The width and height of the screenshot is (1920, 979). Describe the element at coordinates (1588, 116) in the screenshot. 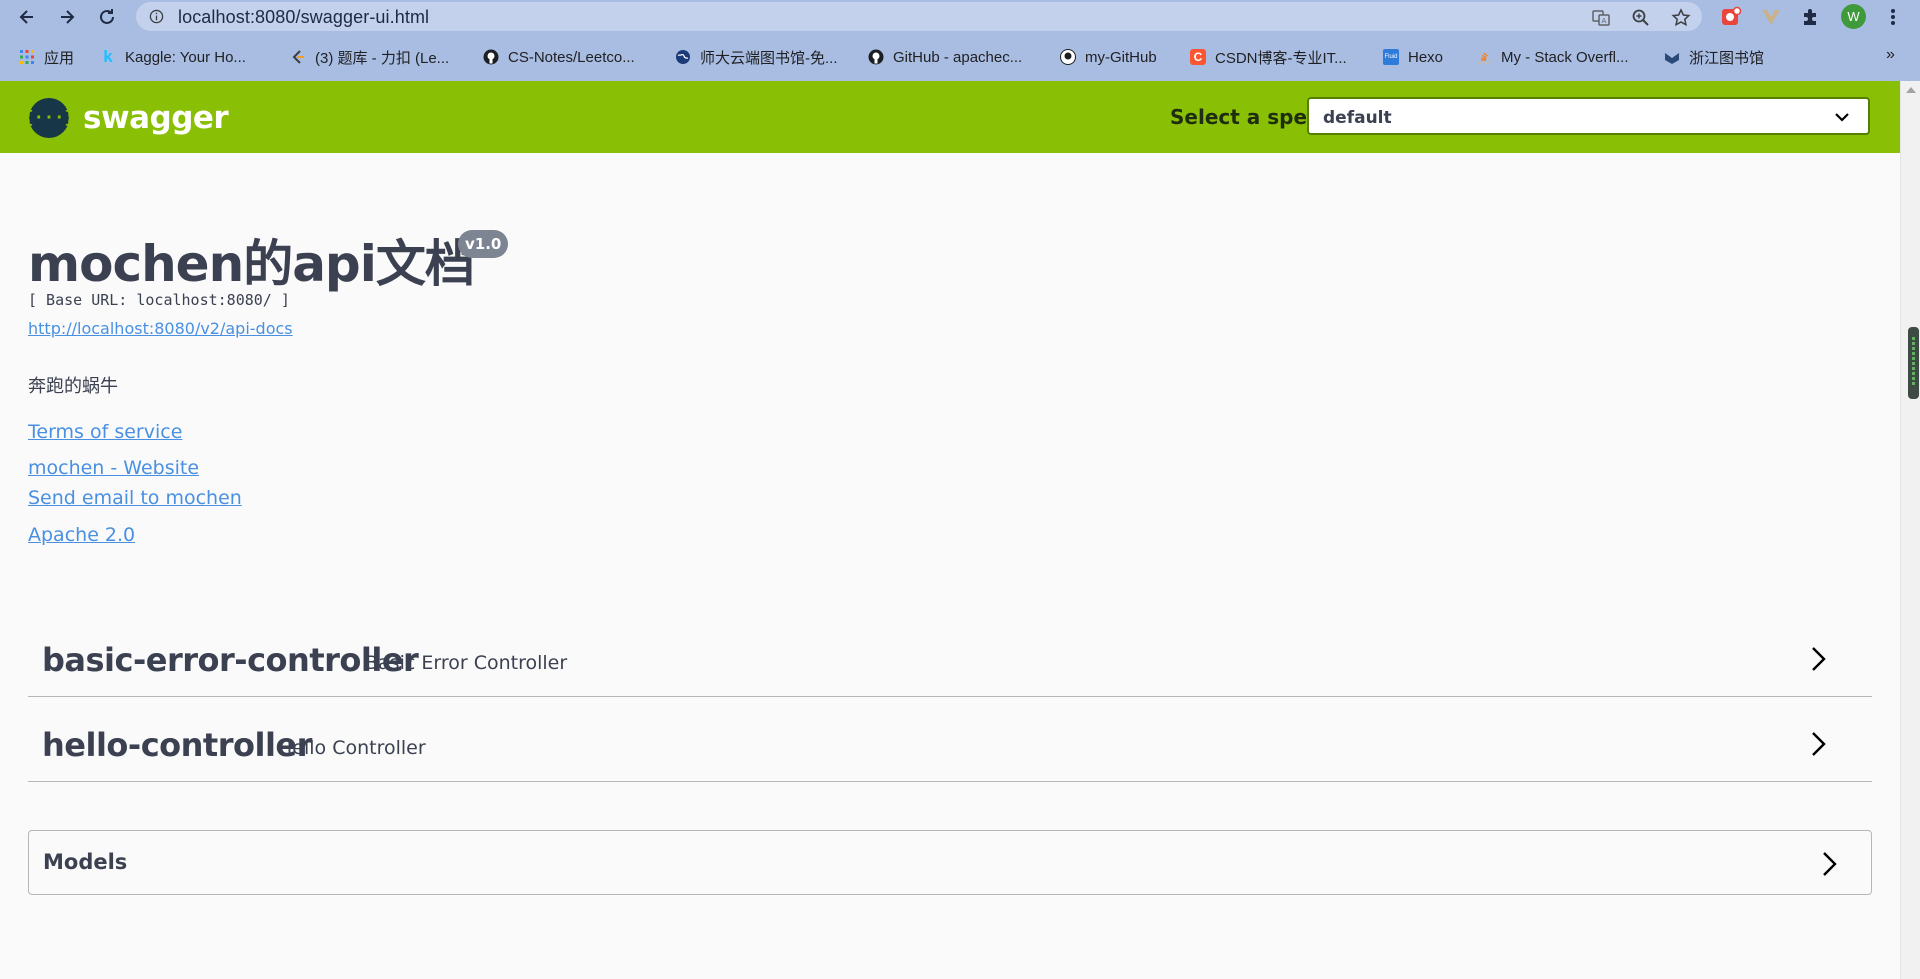

I see `spec-select: default` at that location.